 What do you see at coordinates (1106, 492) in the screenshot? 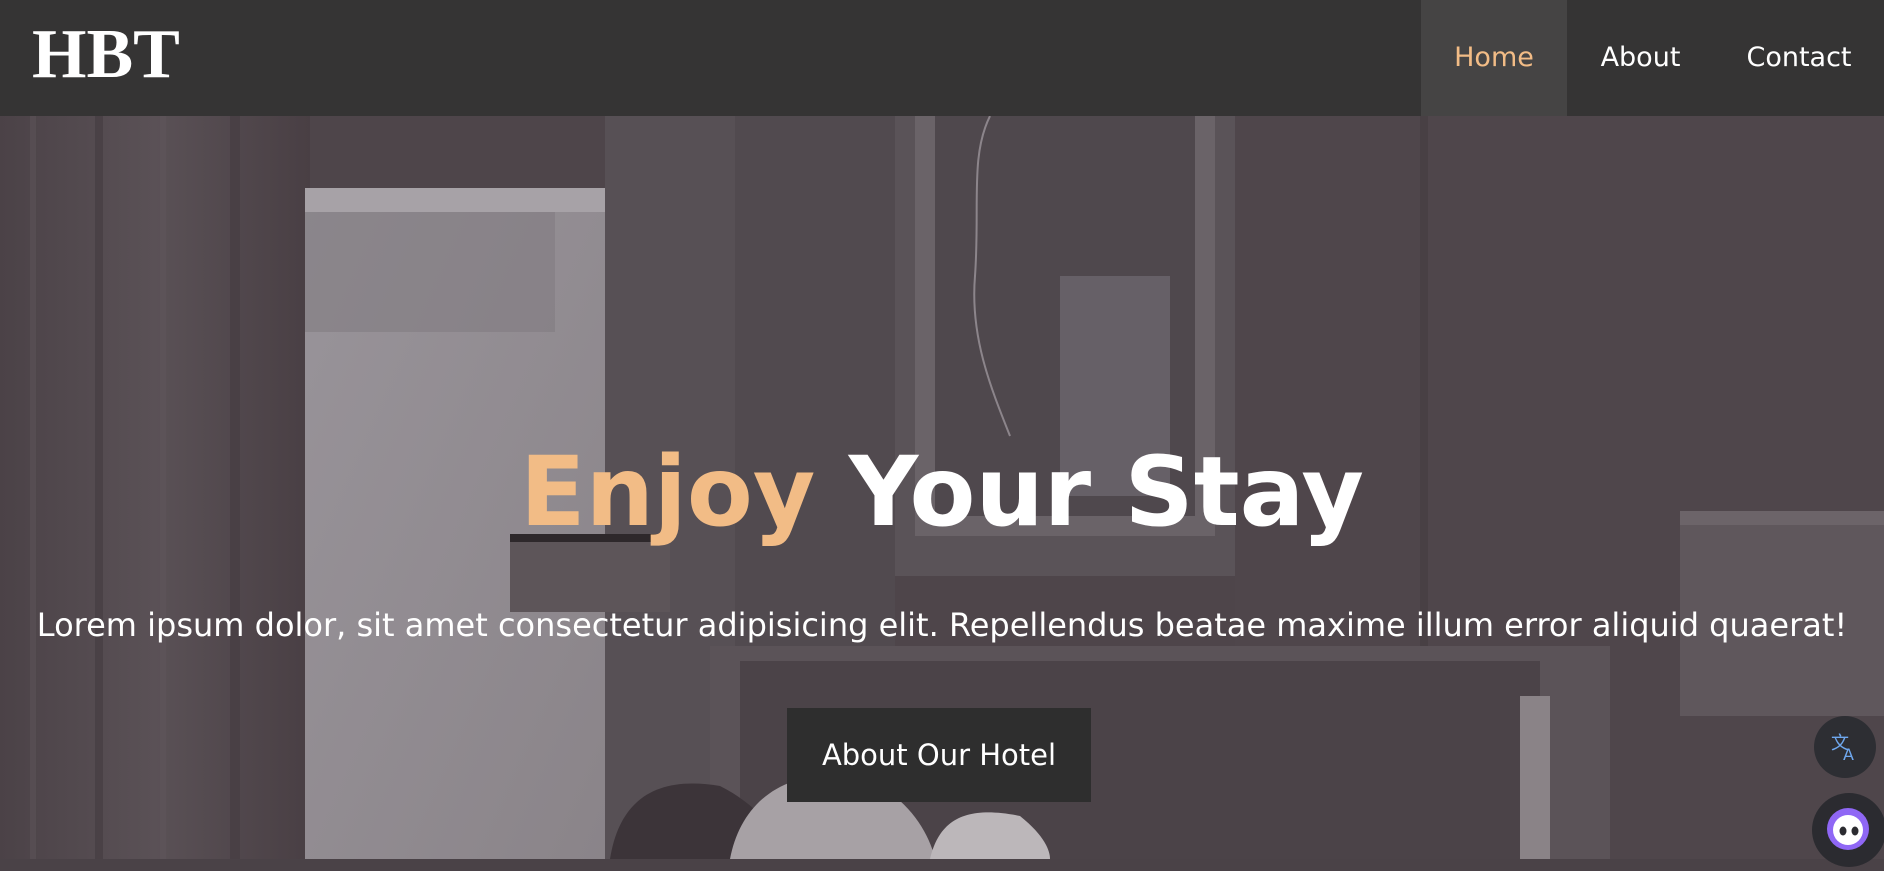
I see `hero-title-rest: Your Stay` at bounding box center [1106, 492].